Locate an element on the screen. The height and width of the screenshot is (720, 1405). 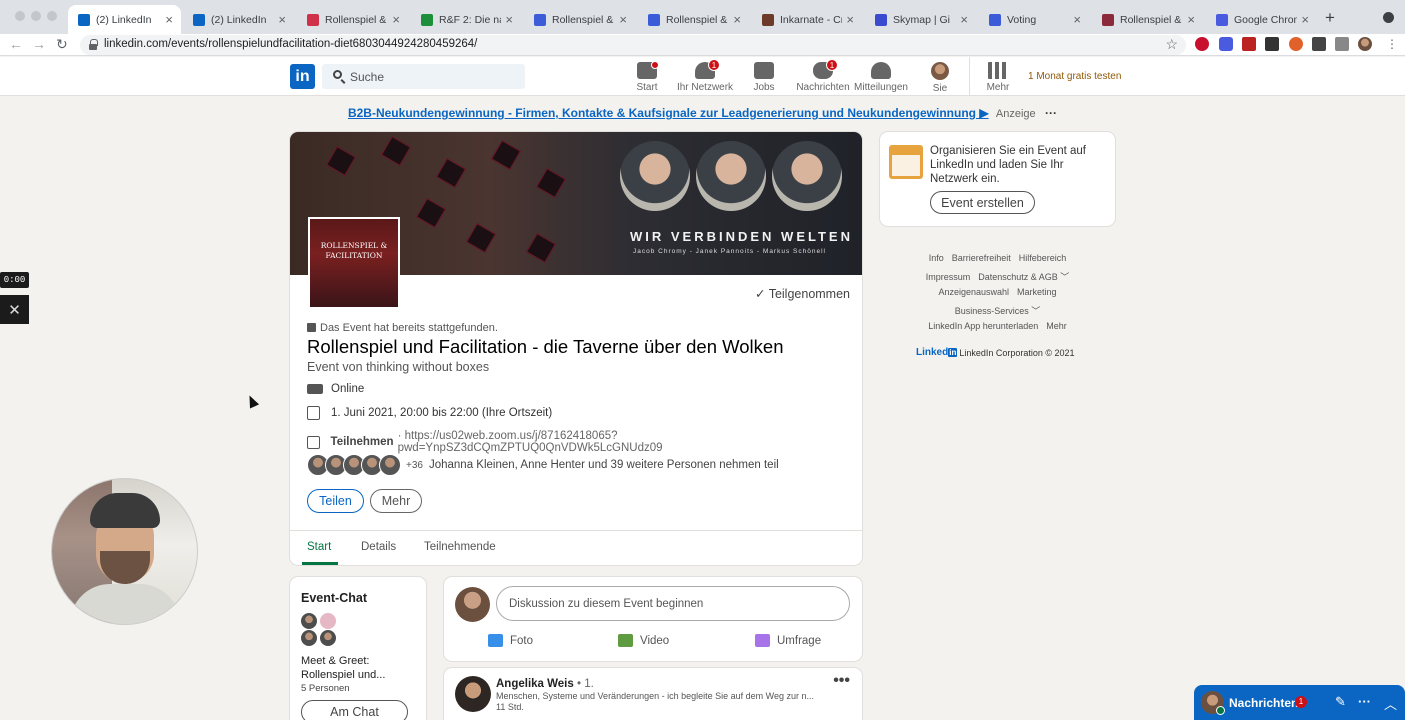
reading-list-icon is located at coordinates (1342, 44).